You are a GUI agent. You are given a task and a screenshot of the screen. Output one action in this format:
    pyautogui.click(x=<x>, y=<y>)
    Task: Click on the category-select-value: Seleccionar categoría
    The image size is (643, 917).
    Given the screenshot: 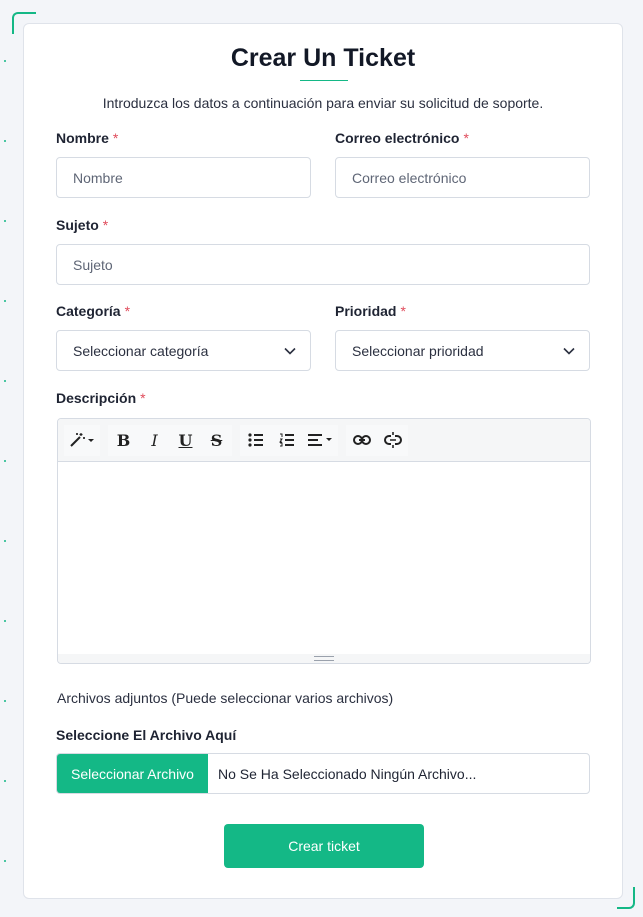 What is the action you would take?
    pyautogui.click(x=141, y=350)
    